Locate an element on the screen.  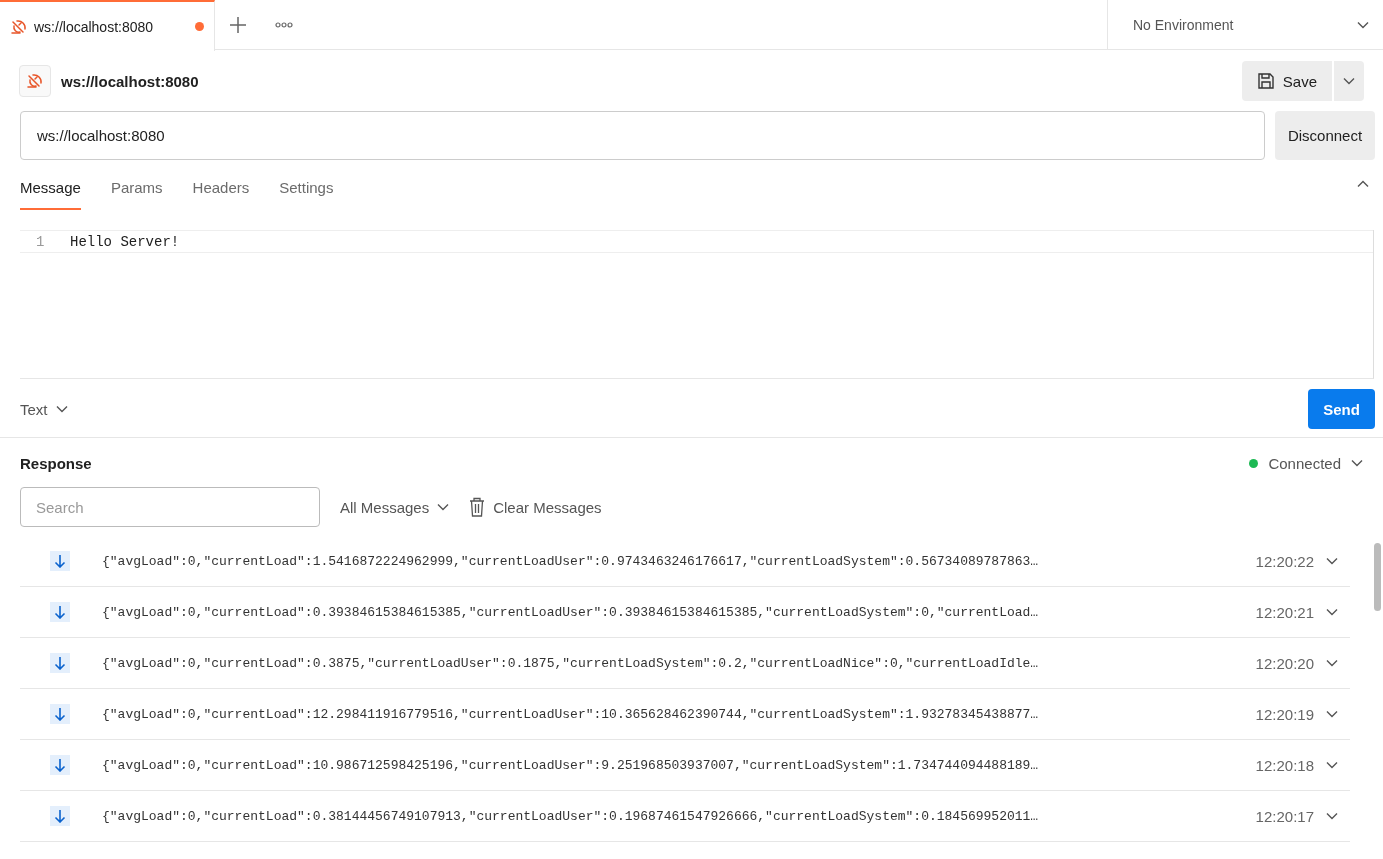
message-time: 12:20:20 is located at coordinates (1284, 663).